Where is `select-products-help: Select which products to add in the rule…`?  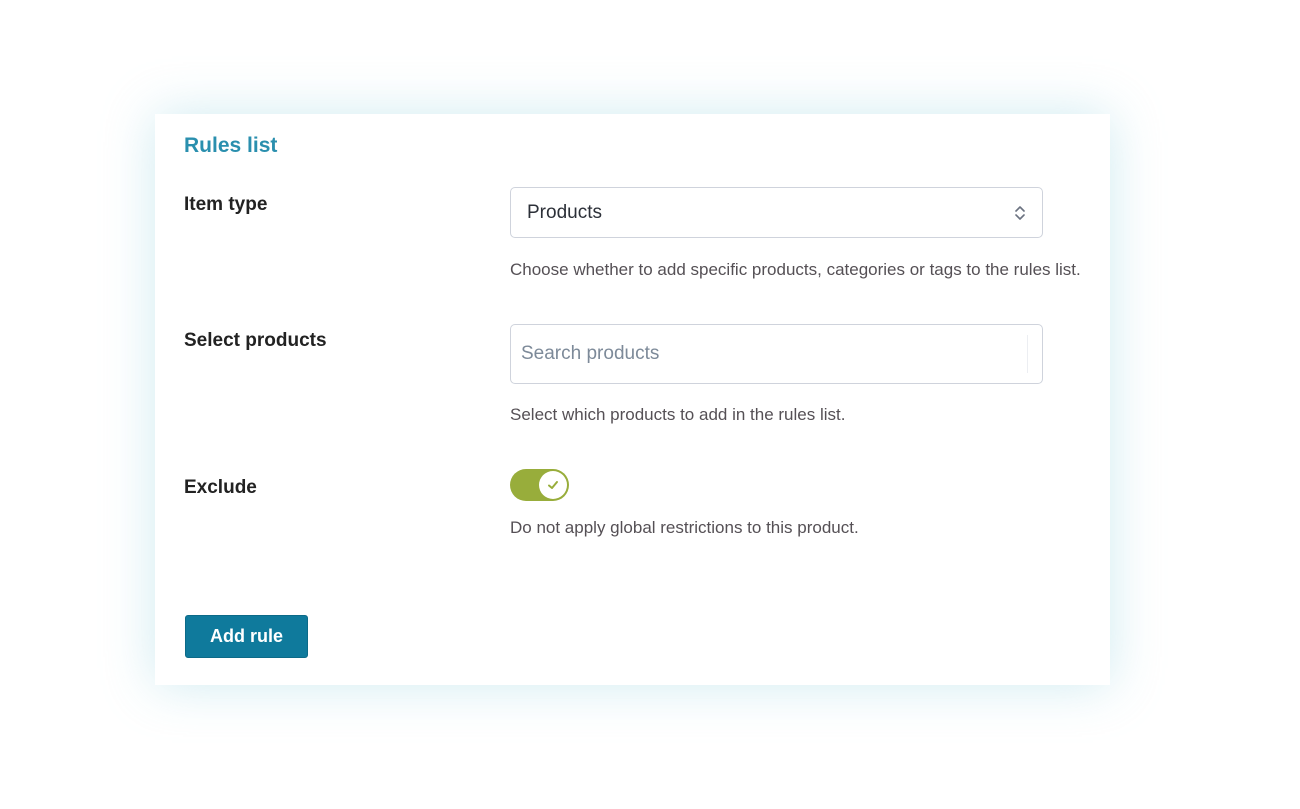 select-products-help: Select which products to add in the rule… is located at coordinates (678, 414).